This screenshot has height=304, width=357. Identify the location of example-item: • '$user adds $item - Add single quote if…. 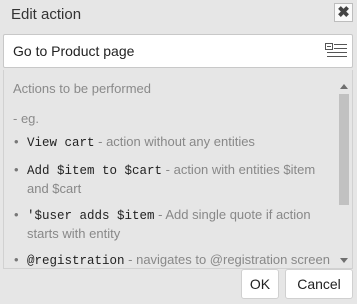
(172, 224).